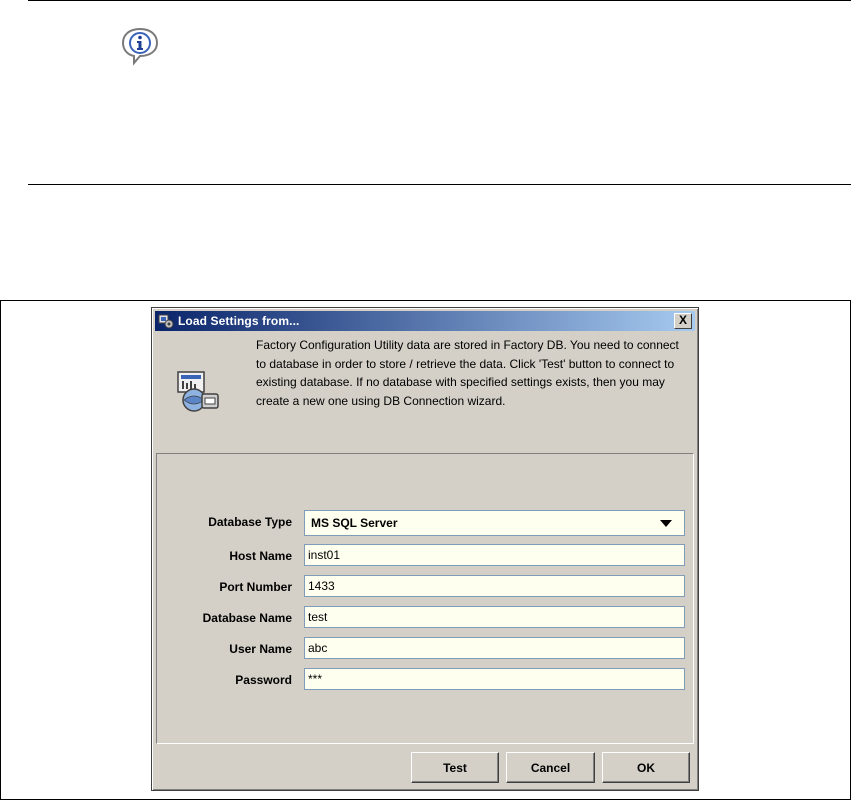  Describe the element at coordinates (255, 587) in the screenshot. I see `port-number-label: Port Number` at that location.